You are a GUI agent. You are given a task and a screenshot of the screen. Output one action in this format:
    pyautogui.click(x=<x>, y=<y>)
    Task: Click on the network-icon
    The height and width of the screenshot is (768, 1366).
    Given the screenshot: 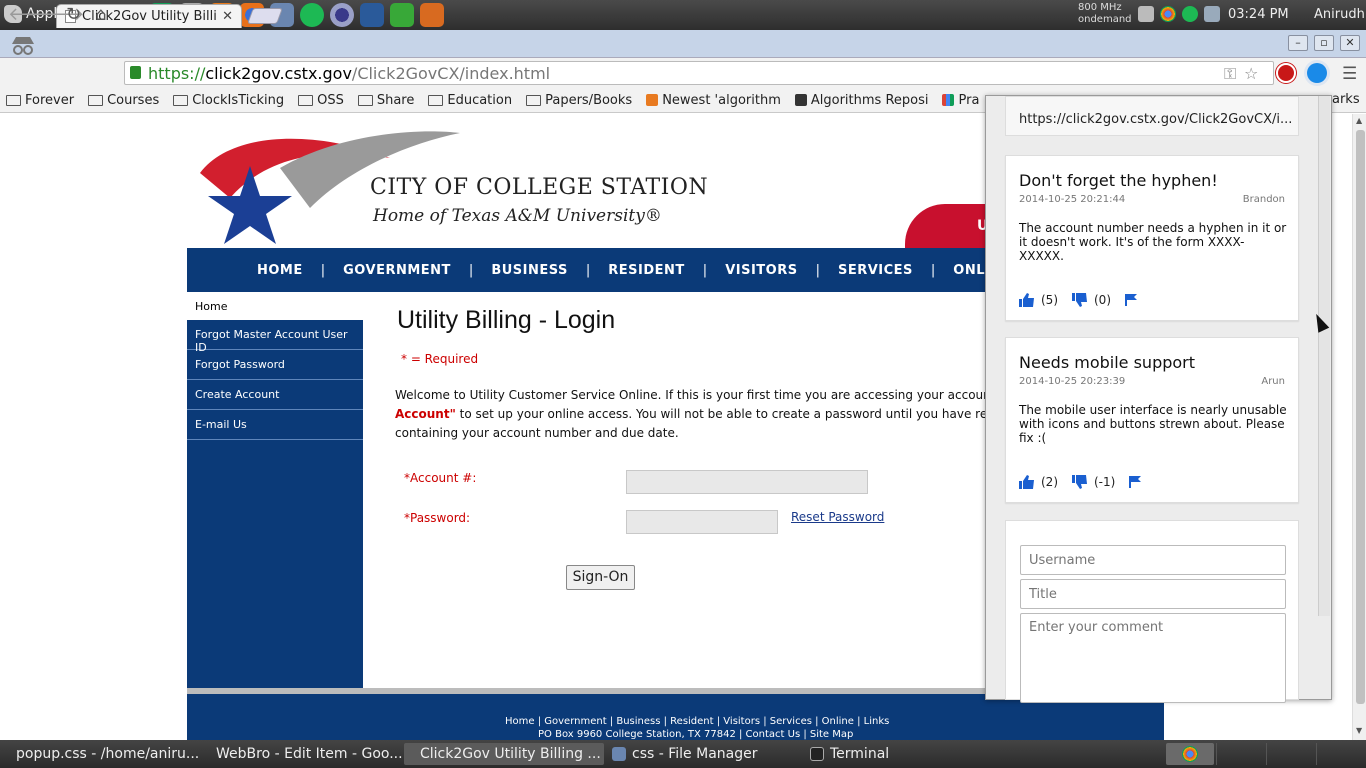 What is the action you would take?
    pyautogui.click(x=1211, y=14)
    